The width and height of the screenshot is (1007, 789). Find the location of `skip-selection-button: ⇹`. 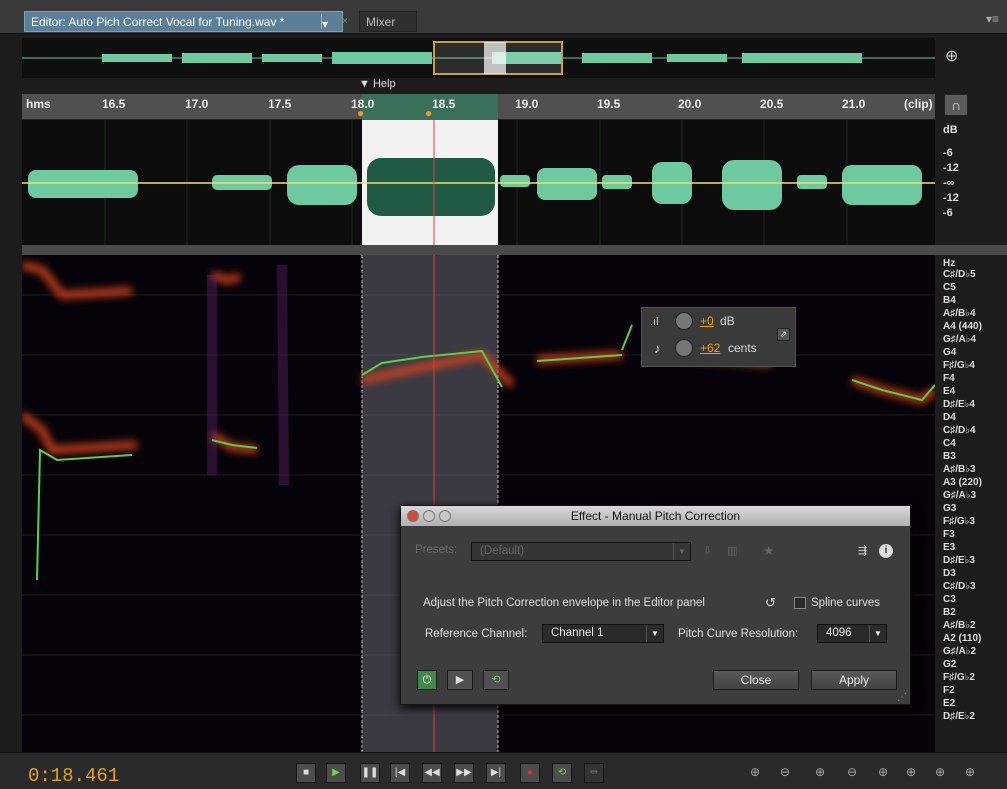

skip-selection-button: ⇹ is located at coordinates (594, 773).